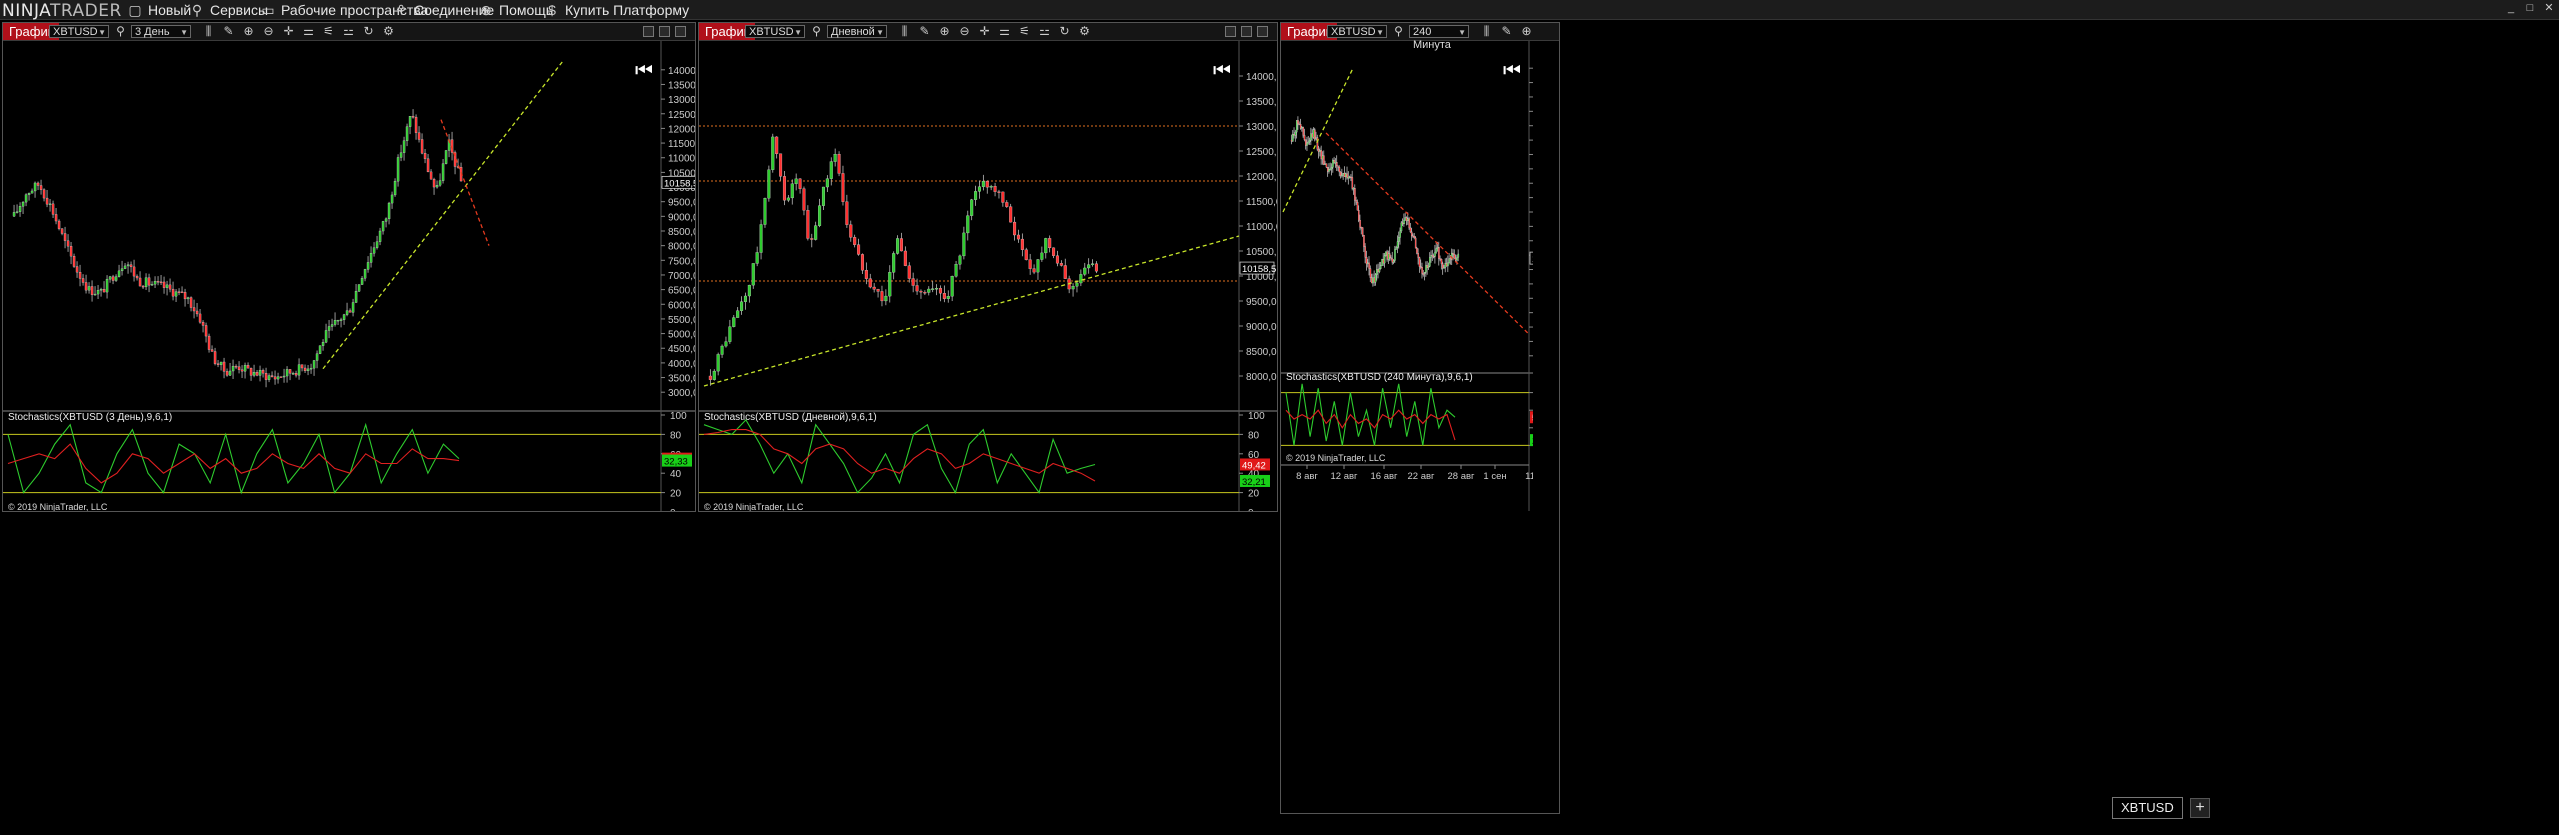 The image size is (2559, 835). What do you see at coordinates (2147, 808) in the screenshot?
I see `tab-xbtusd: XBTUSD` at bounding box center [2147, 808].